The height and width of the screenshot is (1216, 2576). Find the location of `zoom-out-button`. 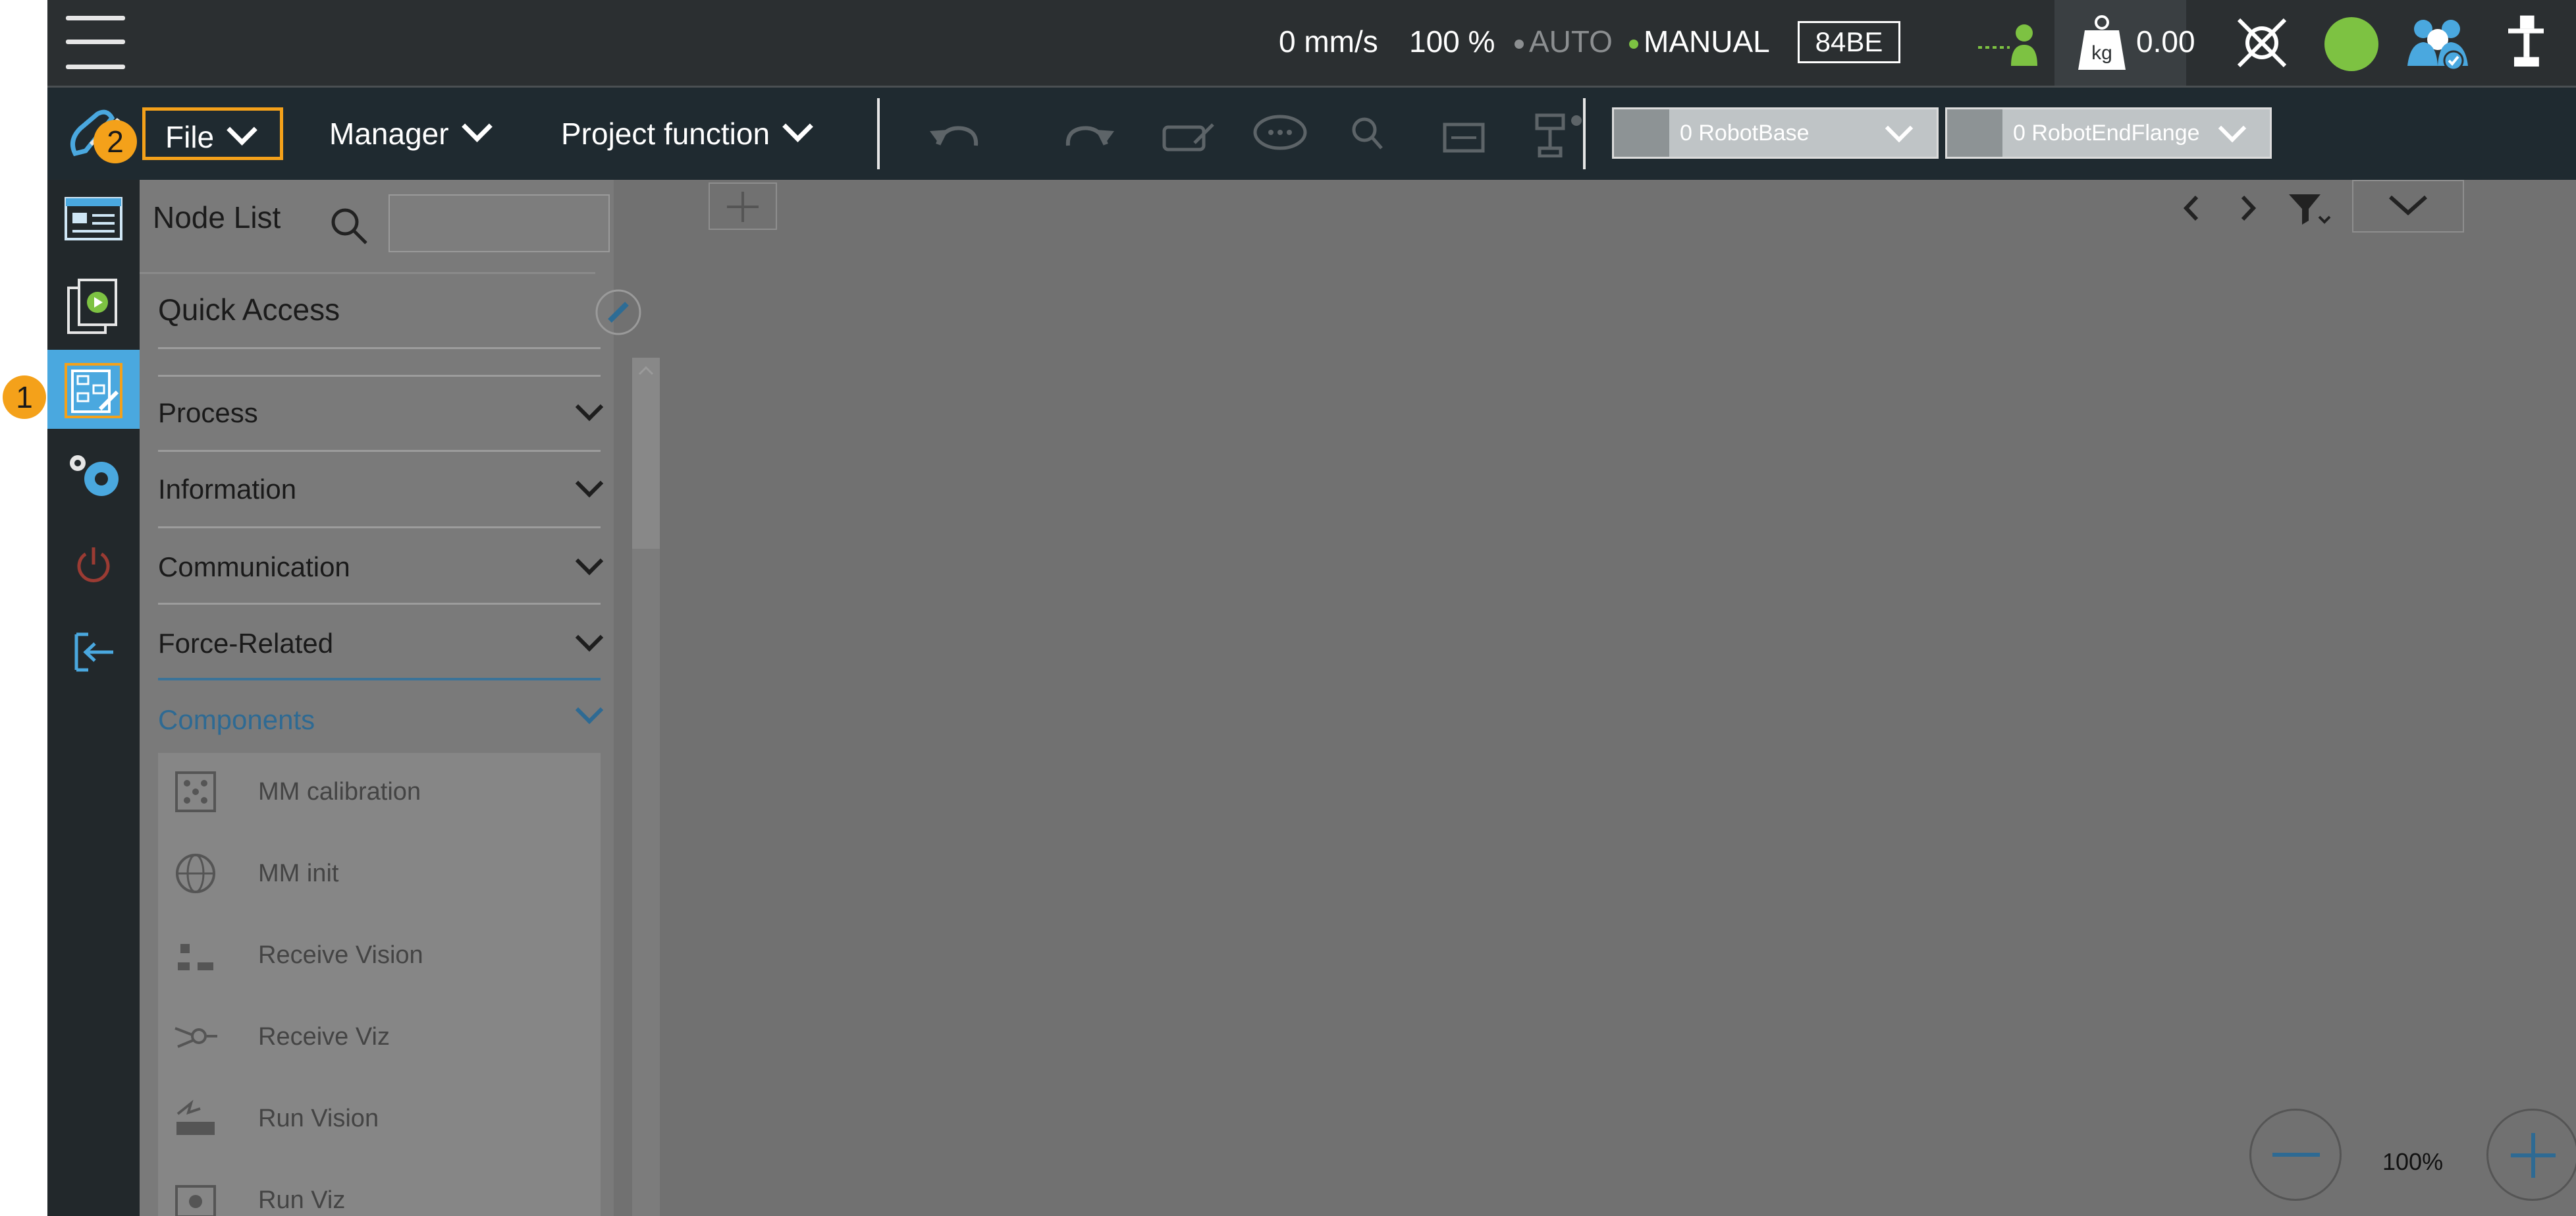

zoom-out-button is located at coordinates (2295, 1155).